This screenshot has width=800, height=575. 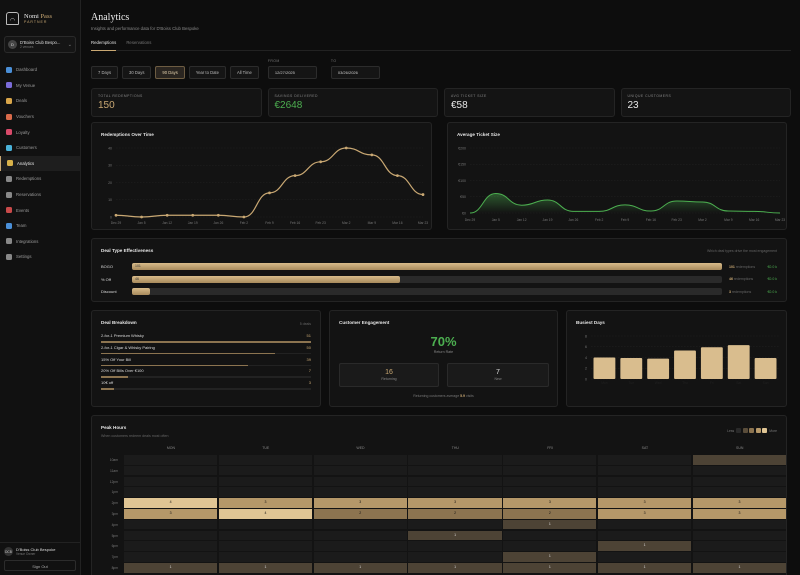 I want to click on sidebar-item-team: Team, so click(x=40, y=226).